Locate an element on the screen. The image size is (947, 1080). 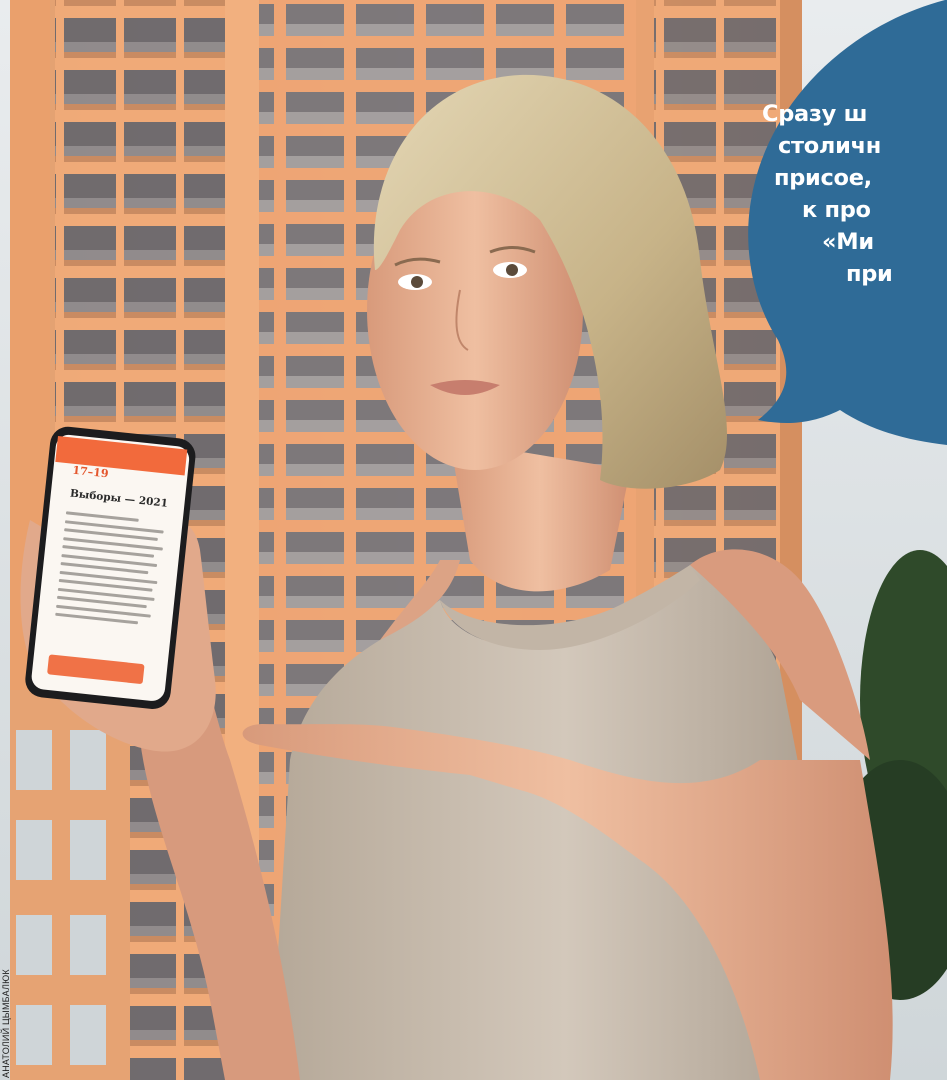
speech-bubble-text: Сразу ш столичн присое, к про «Ми при is located at coordinates (854, 248).